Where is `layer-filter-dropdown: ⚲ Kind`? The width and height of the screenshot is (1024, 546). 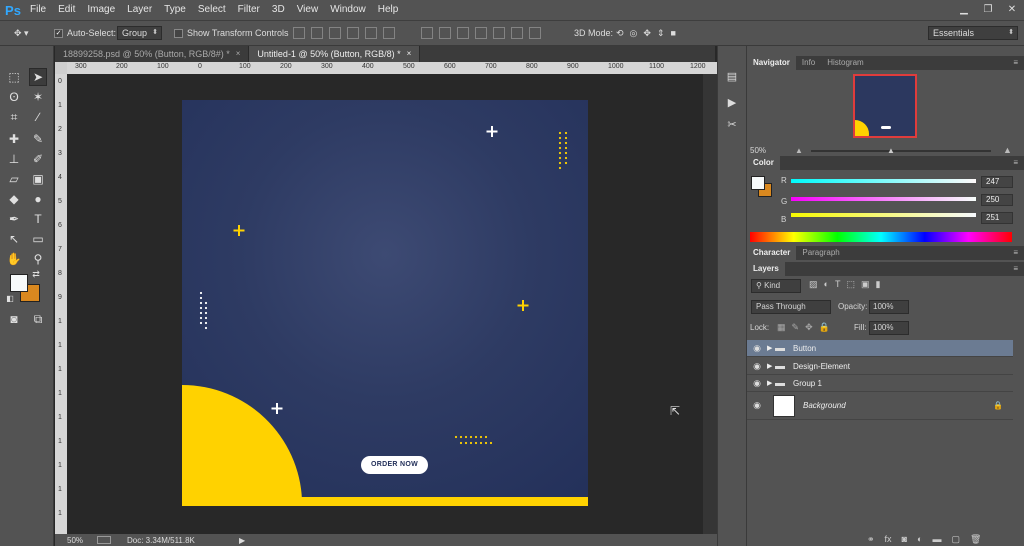 layer-filter-dropdown: ⚲ Kind is located at coordinates (776, 286).